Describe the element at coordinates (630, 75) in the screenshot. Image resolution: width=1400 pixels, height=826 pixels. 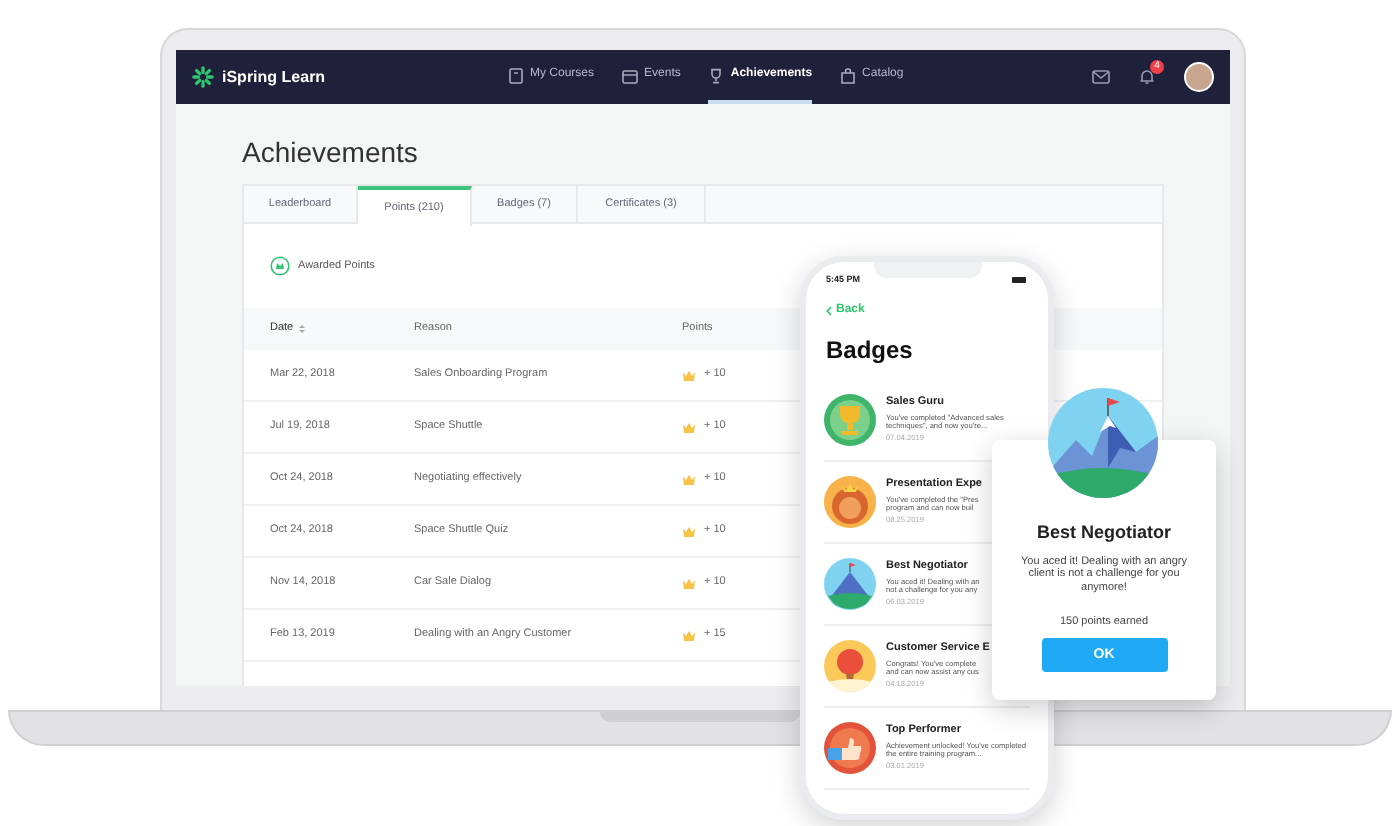
I see `calendar-icon` at that location.